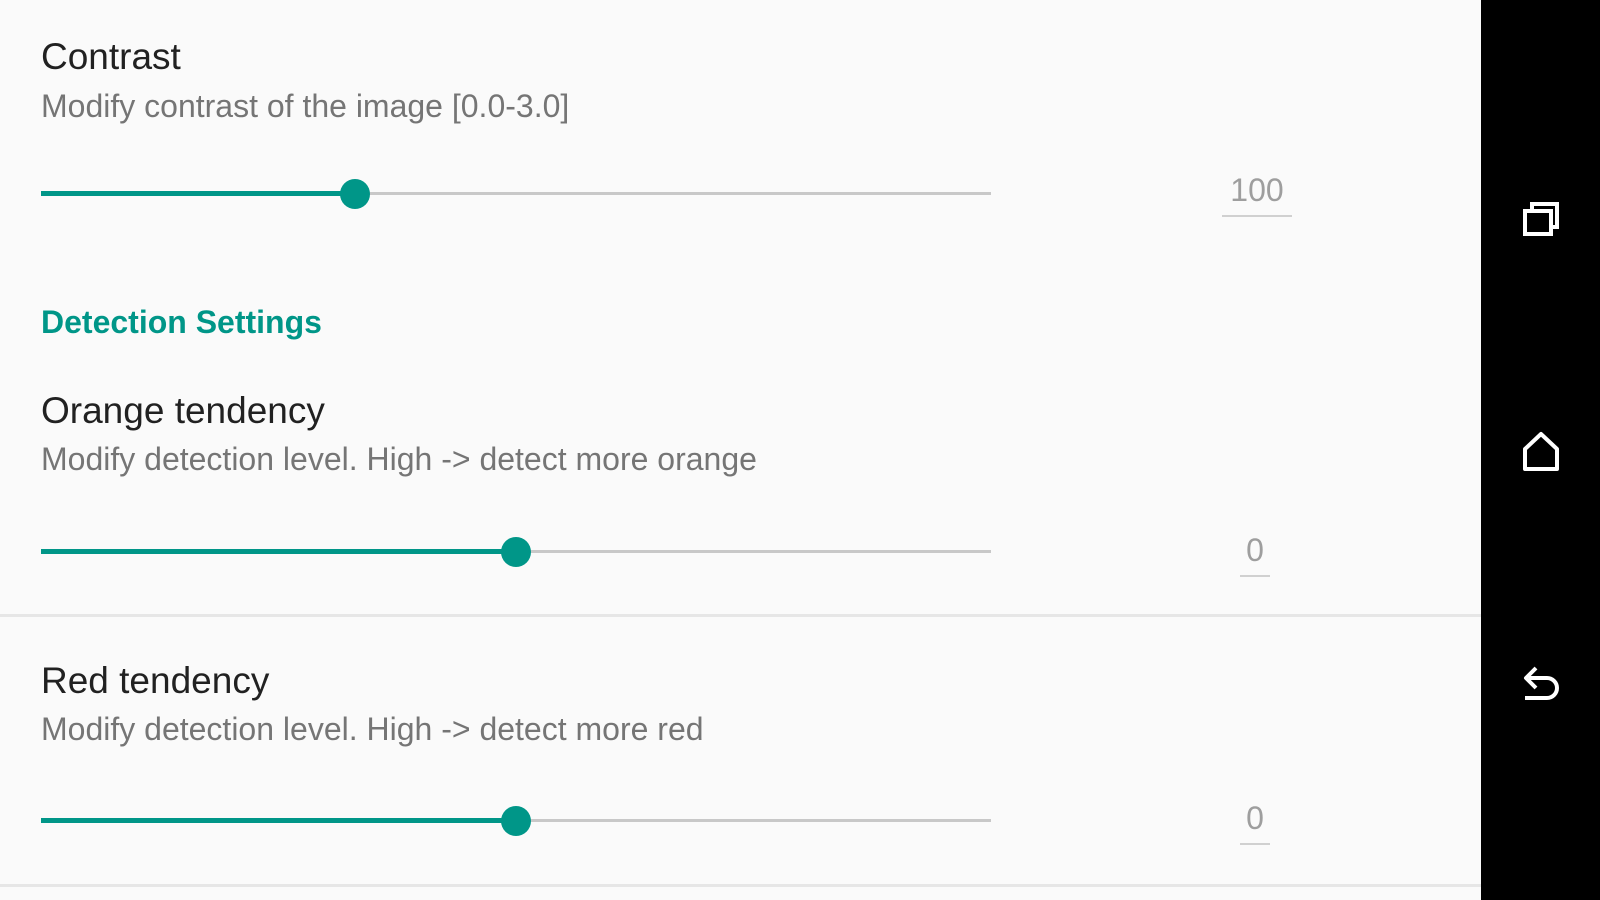 The height and width of the screenshot is (900, 1600). I want to click on red-tendency-title: Red tendency, so click(155, 680).